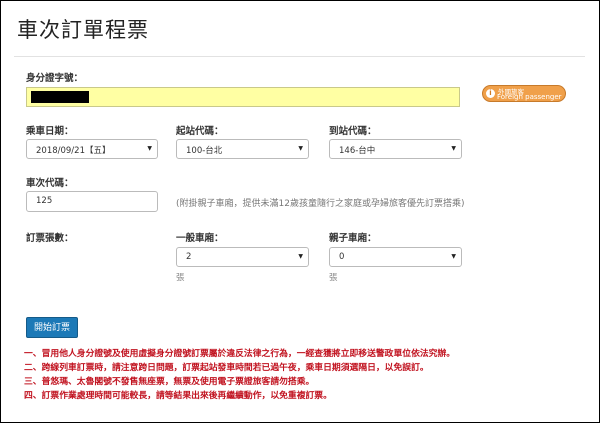 This screenshot has height=423, width=600. What do you see at coordinates (357, 151) in the screenshot?
I see `to-station-value: 146-台中` at bounding box center [357, 151].